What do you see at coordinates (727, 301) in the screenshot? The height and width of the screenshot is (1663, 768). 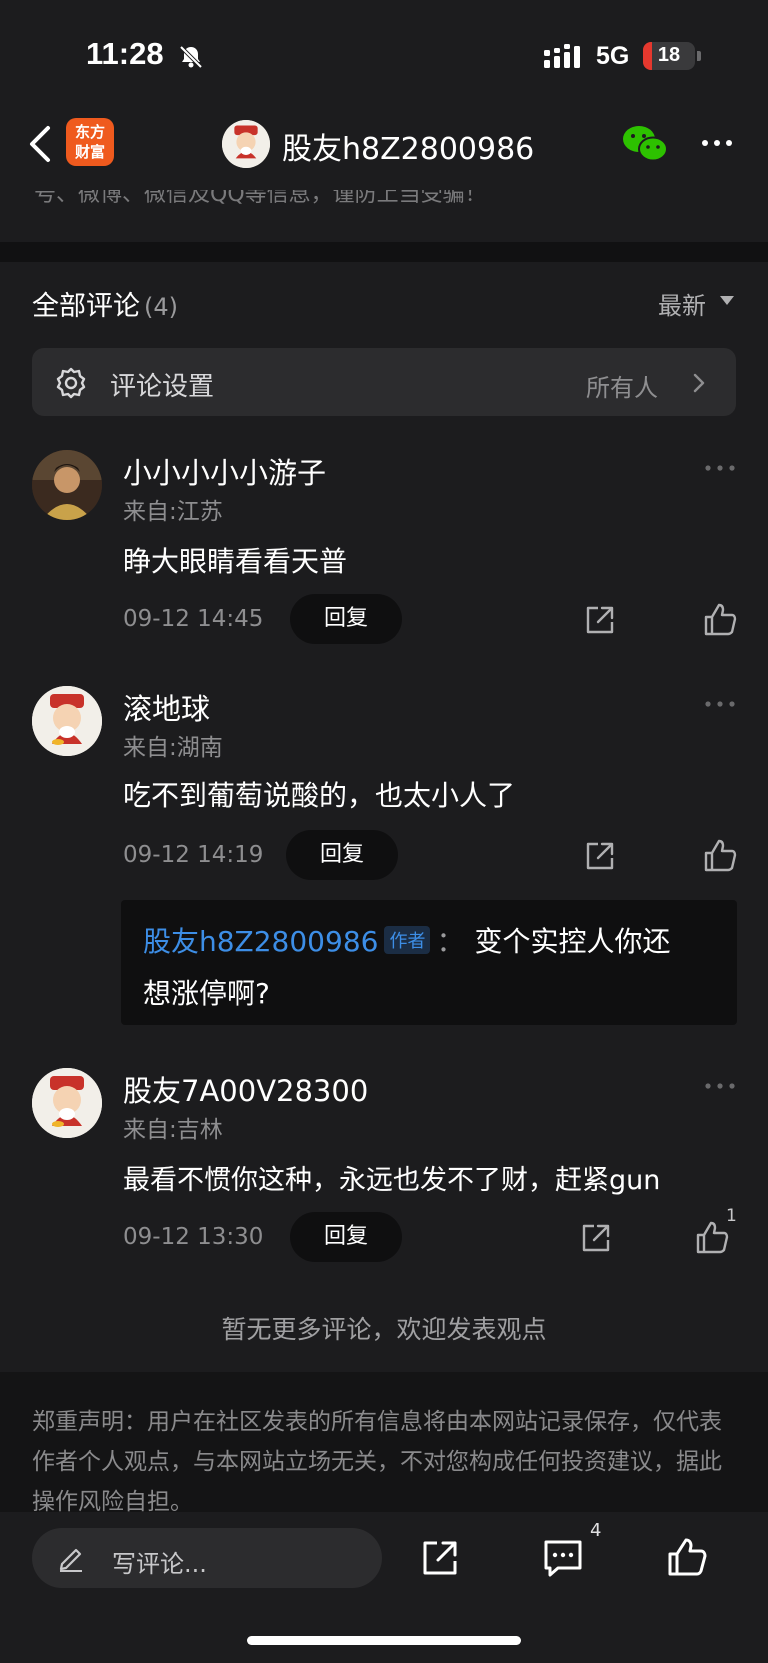 I see `sort-down-icon` at bounding box center [727, 301].